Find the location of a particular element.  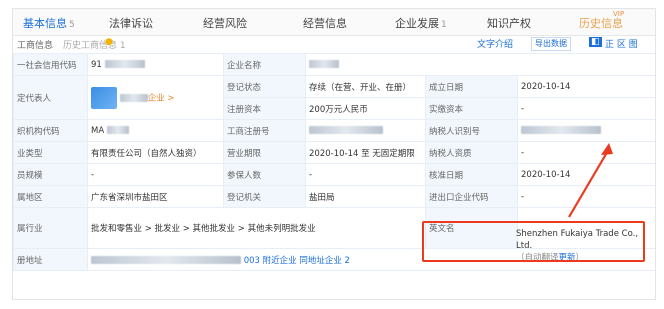

arrow-icon is located at coordinates (590, 180).